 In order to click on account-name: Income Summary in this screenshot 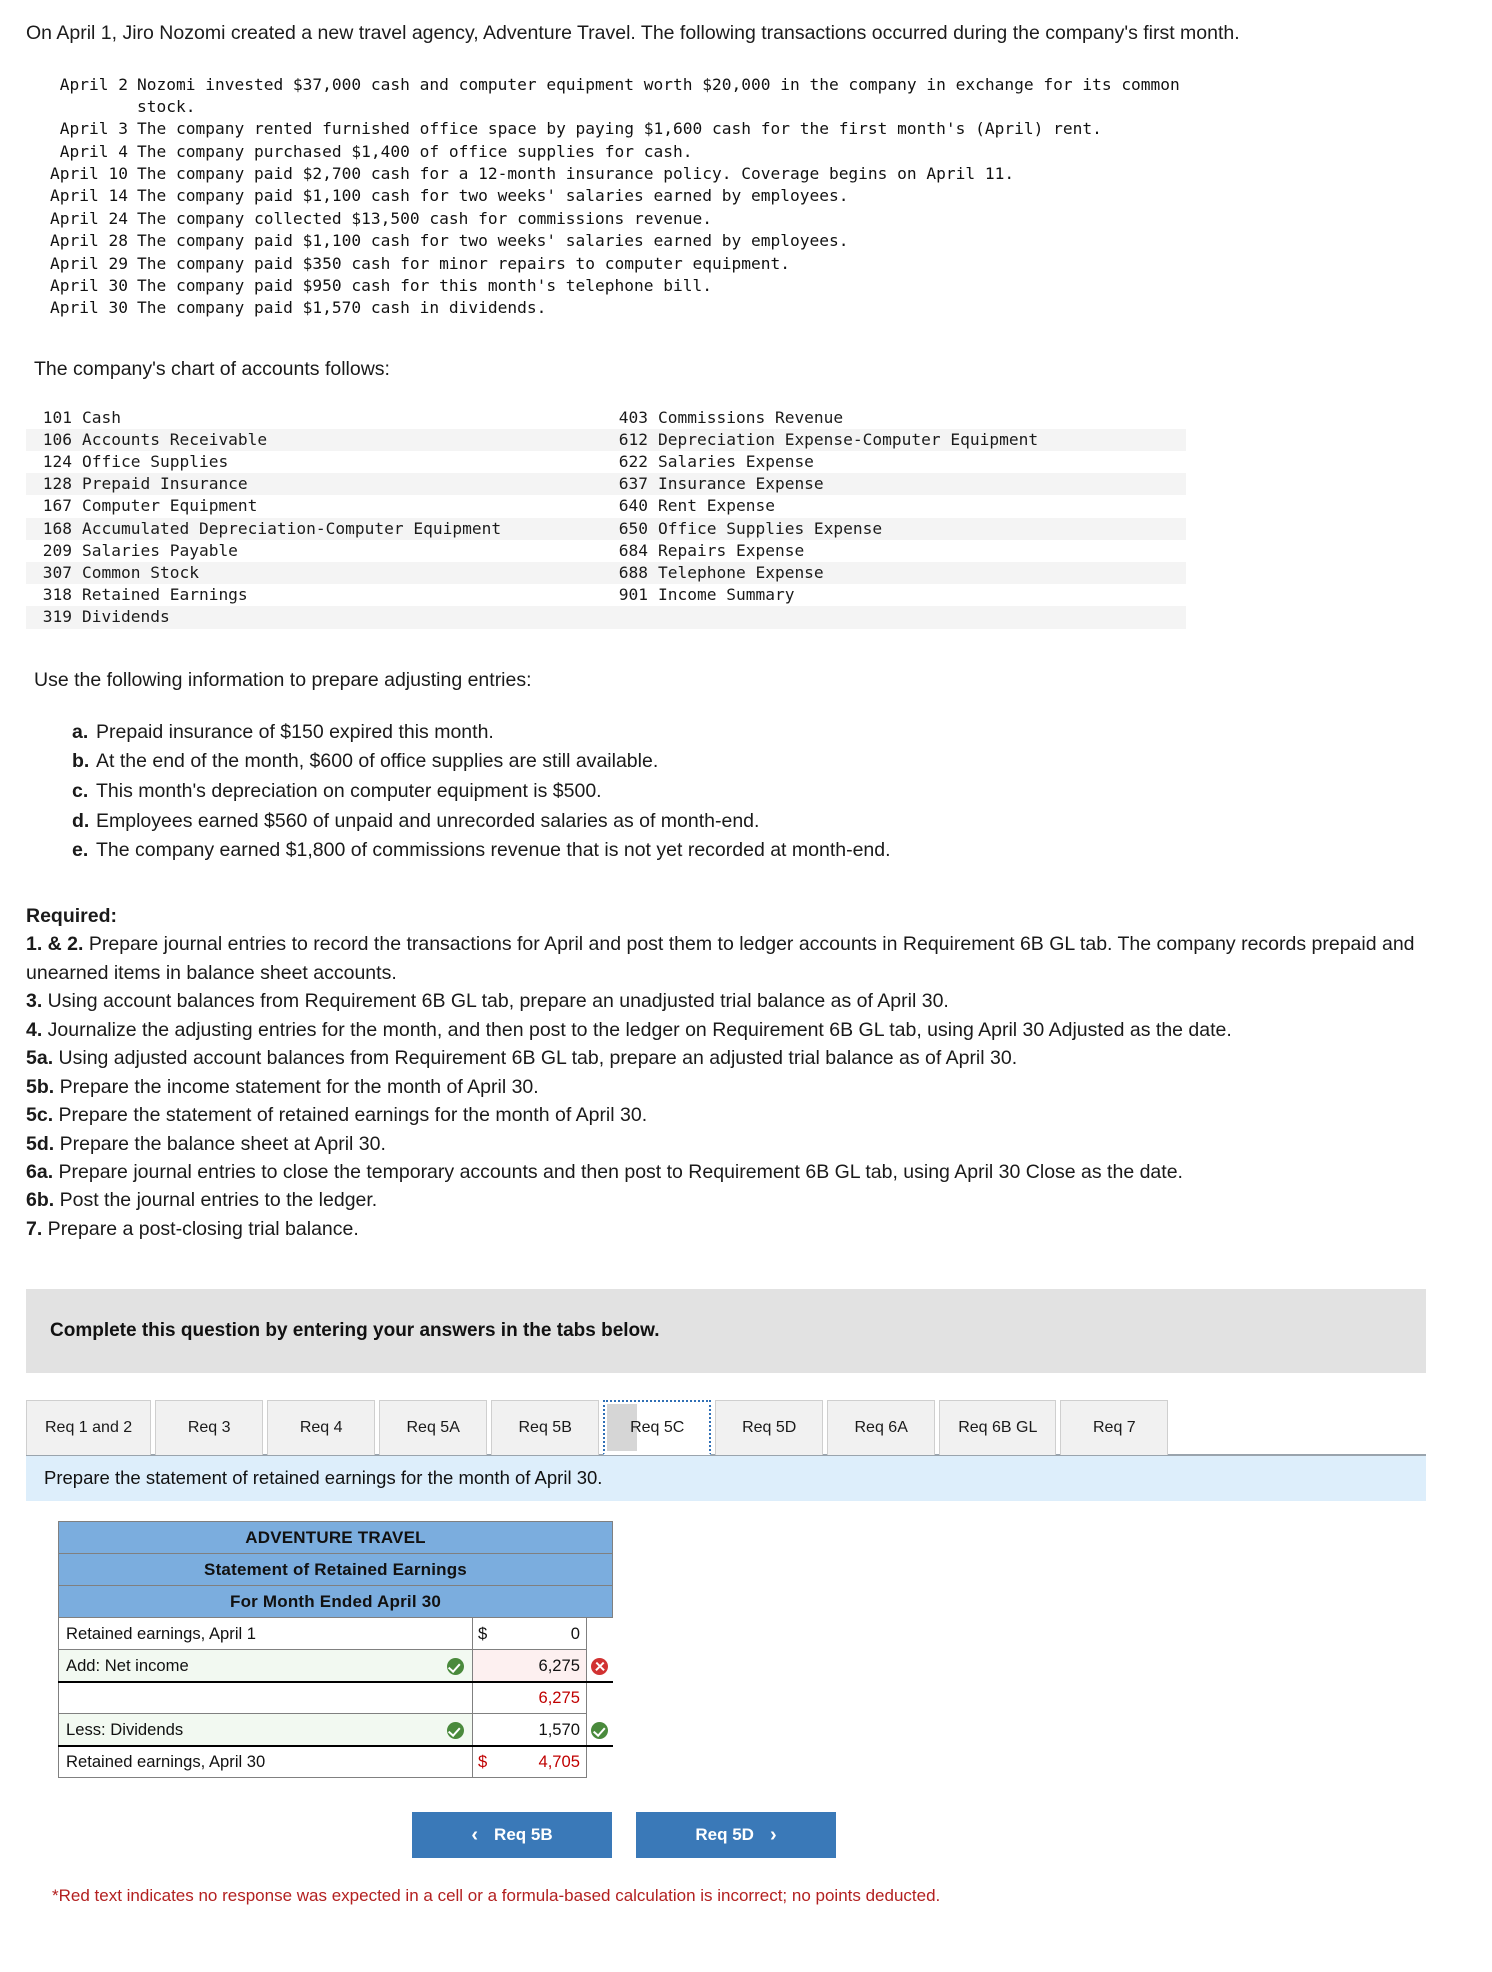, I will do `click(726, 595)`.